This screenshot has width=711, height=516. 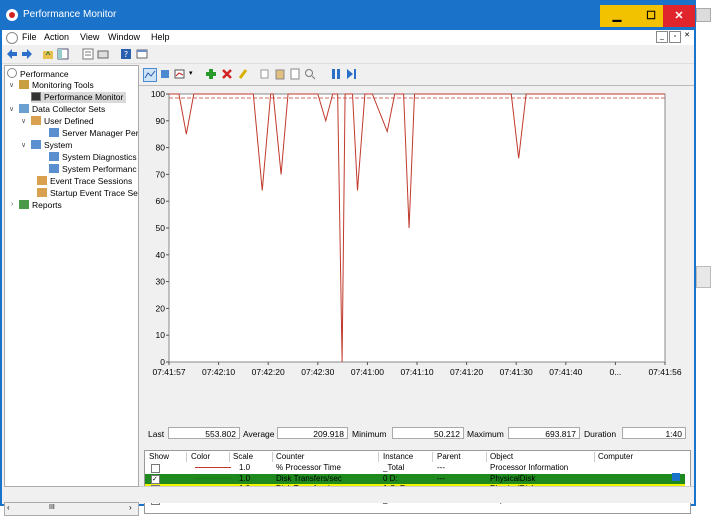 What do you see at coordinates (142, 54) in the screenshot?
I see `console-icon` at bounding box center [142, 54].